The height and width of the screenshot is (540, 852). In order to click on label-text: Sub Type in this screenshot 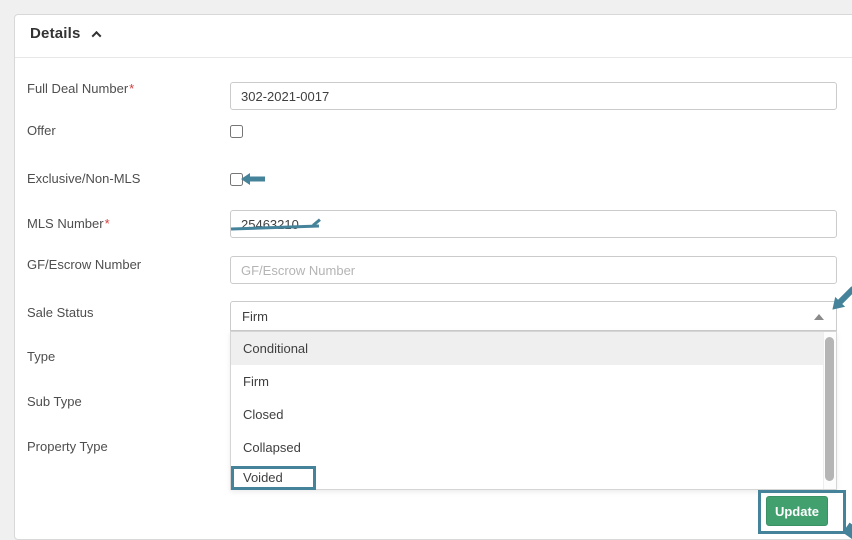, I will do `click(54, 401)`.